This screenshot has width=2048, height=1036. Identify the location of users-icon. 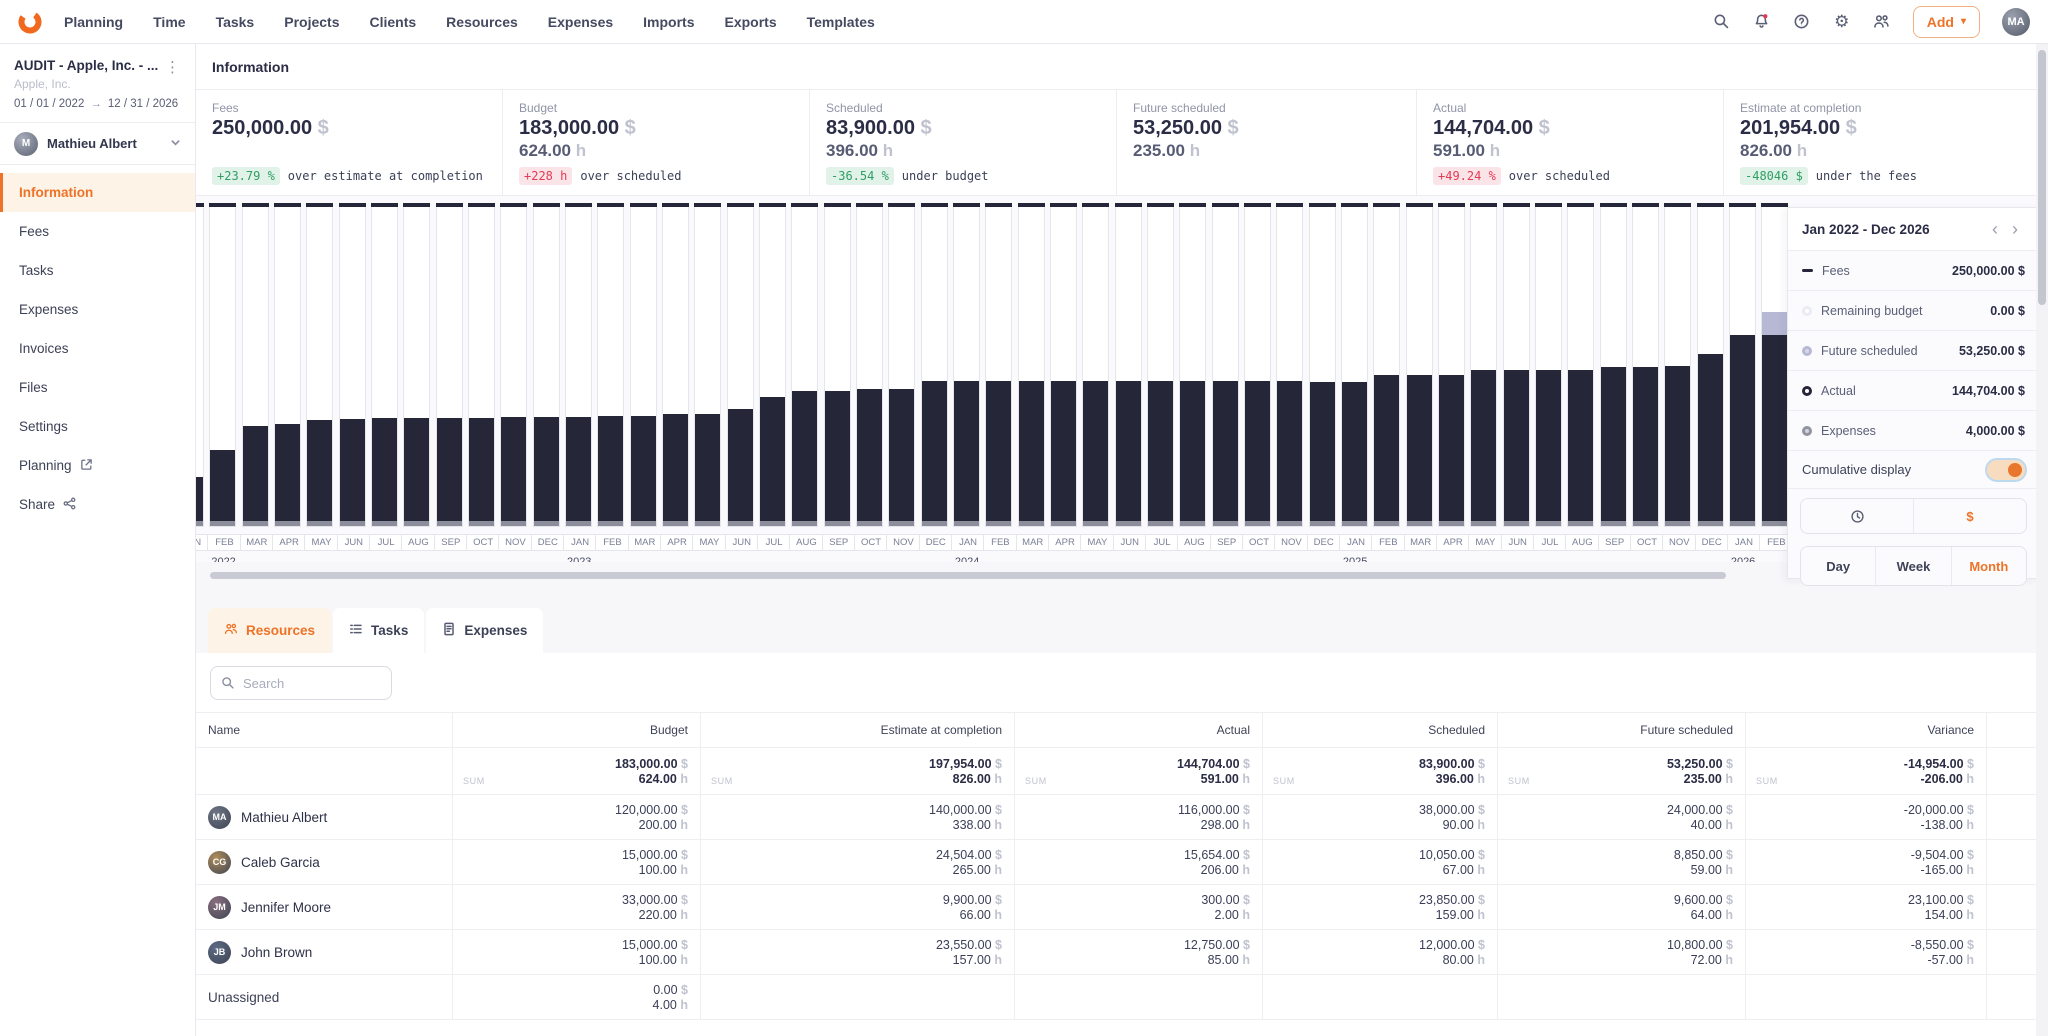
(1882, 22).